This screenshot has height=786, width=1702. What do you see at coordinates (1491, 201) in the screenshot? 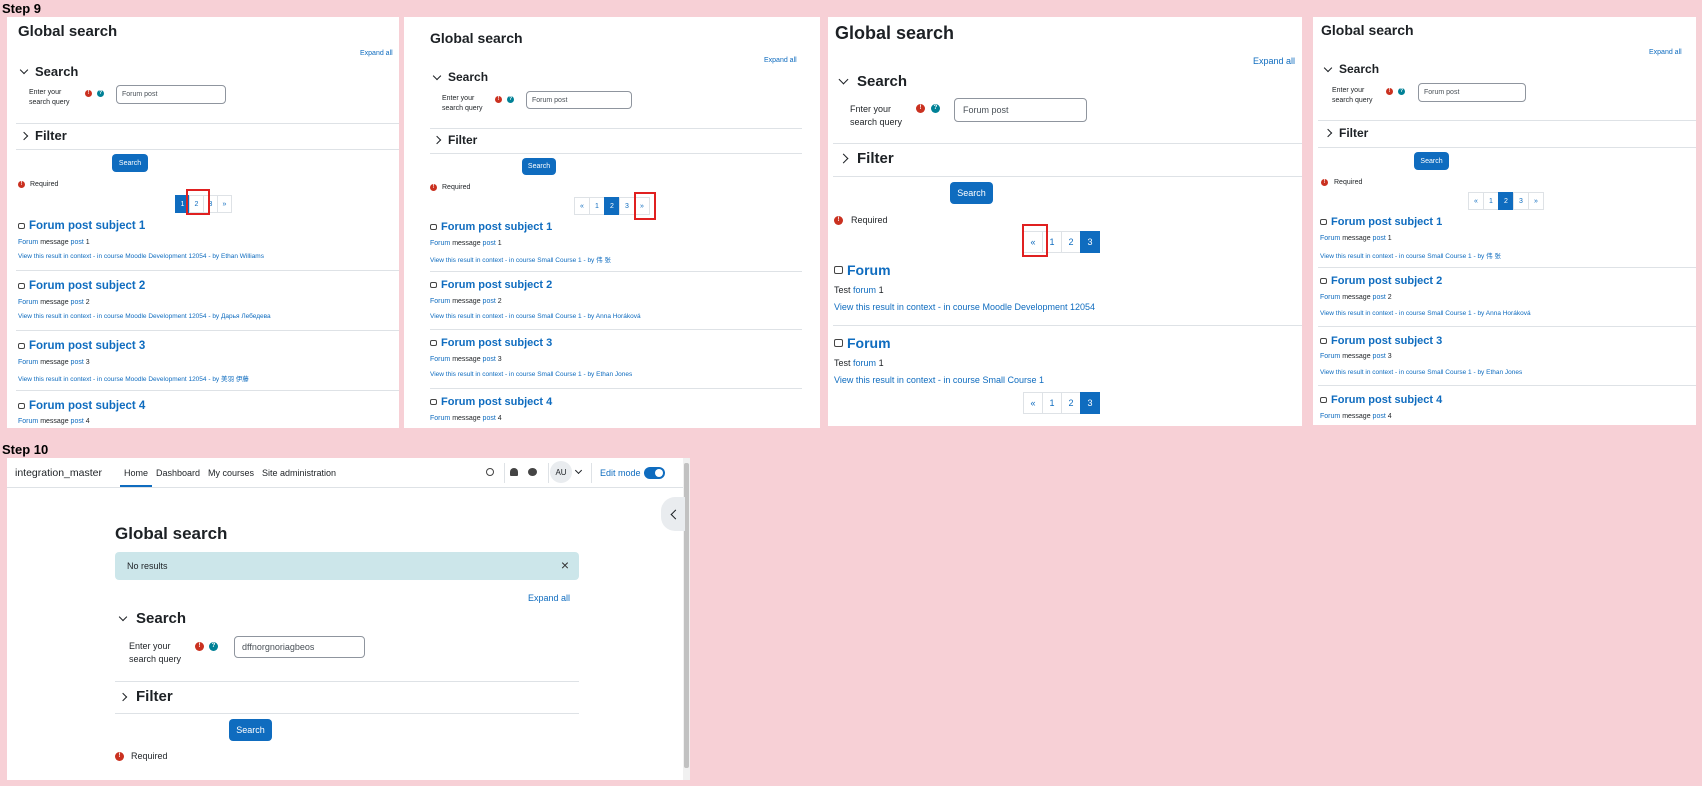
I see `page-1-link: 1` at bounding box center [1491, 201].